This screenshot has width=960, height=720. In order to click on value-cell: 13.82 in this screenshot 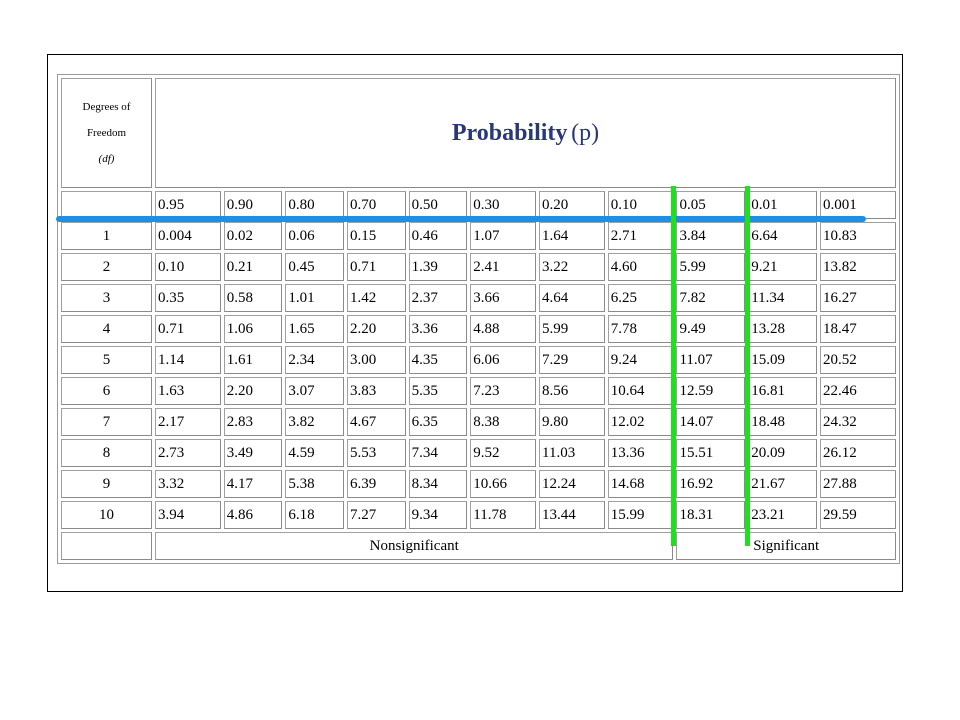, I will do `click(857, 267)`.